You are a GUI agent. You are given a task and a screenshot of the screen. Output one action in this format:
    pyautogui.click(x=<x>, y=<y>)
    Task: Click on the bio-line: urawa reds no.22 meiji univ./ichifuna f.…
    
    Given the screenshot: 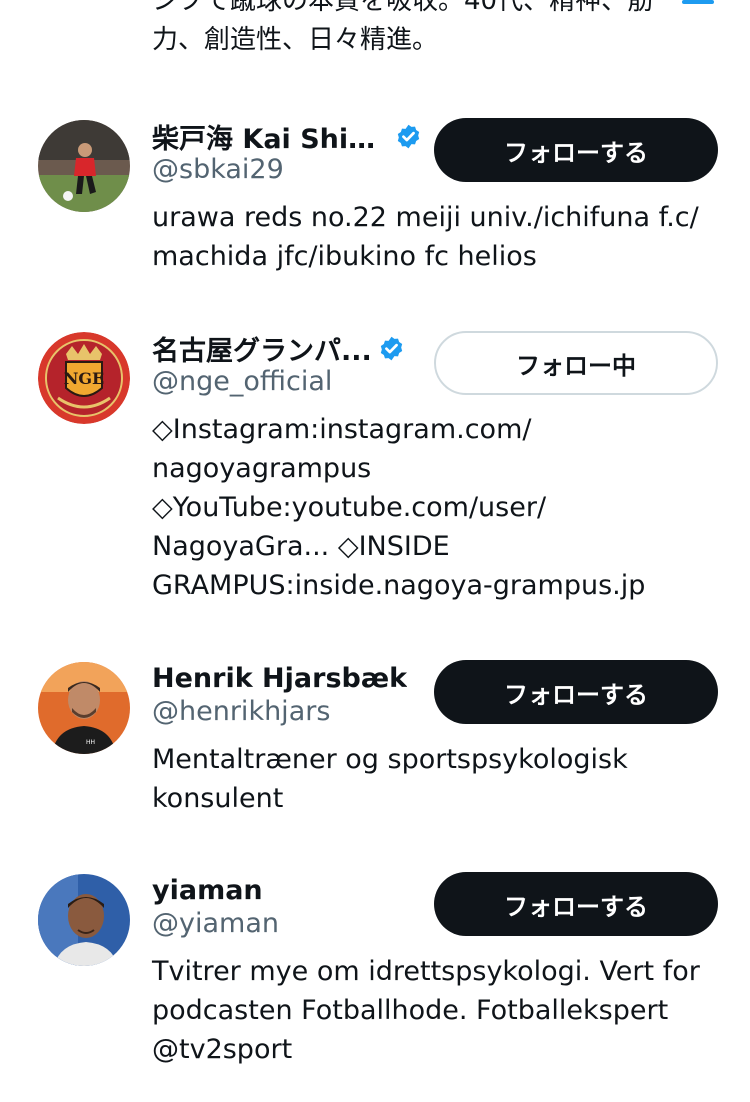 What is the action you would take?
    pyautogui.click(x=425, y=217)
    